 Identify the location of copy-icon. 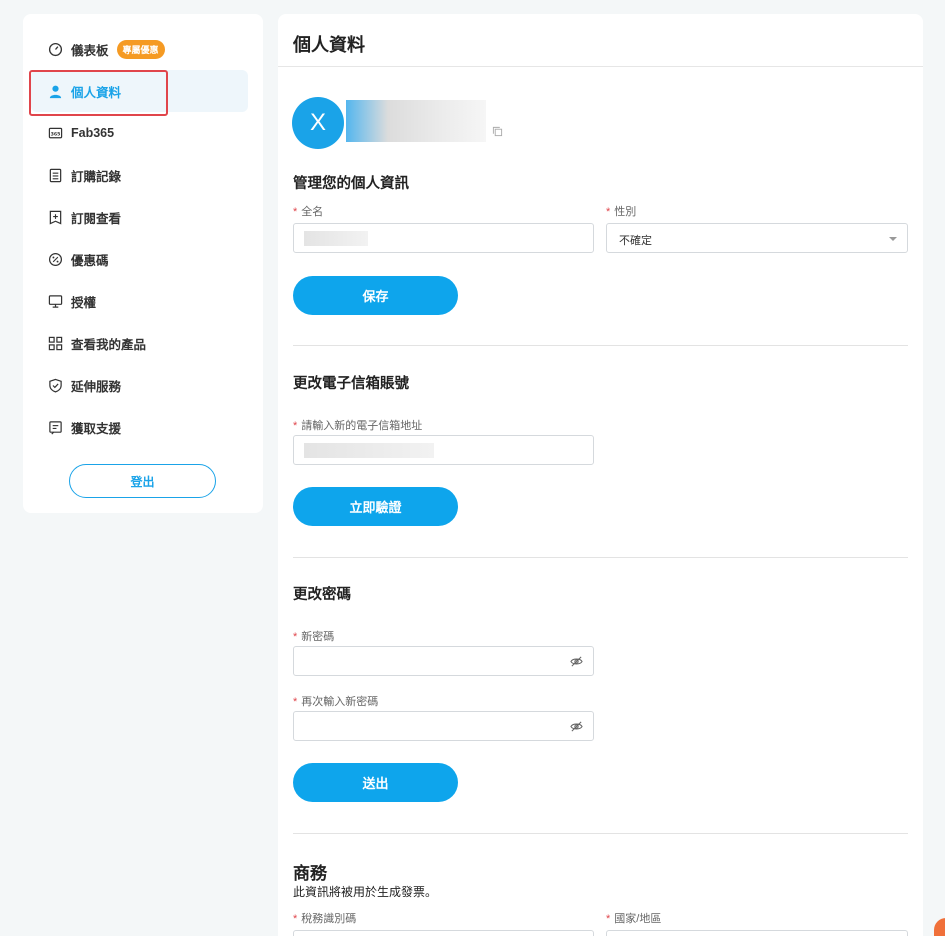
(497, 131).